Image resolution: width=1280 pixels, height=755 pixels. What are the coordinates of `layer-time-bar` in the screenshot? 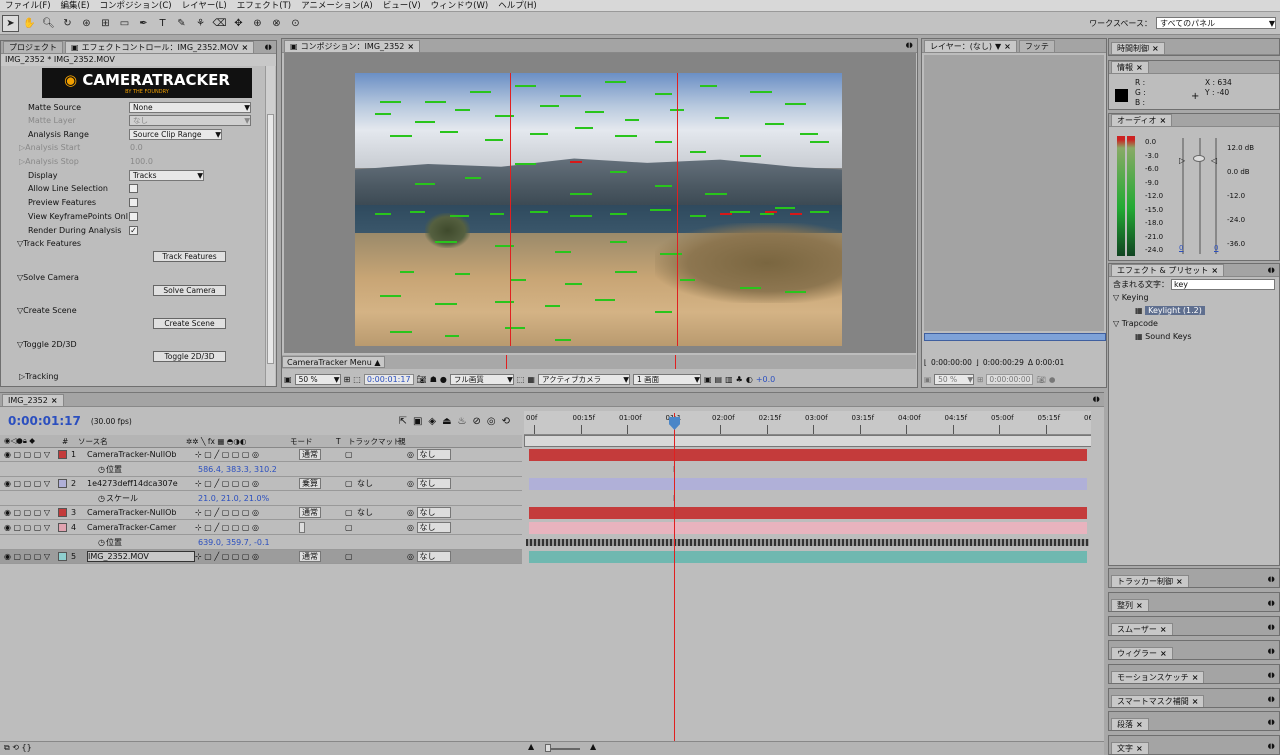 It's located at (1015, 337).